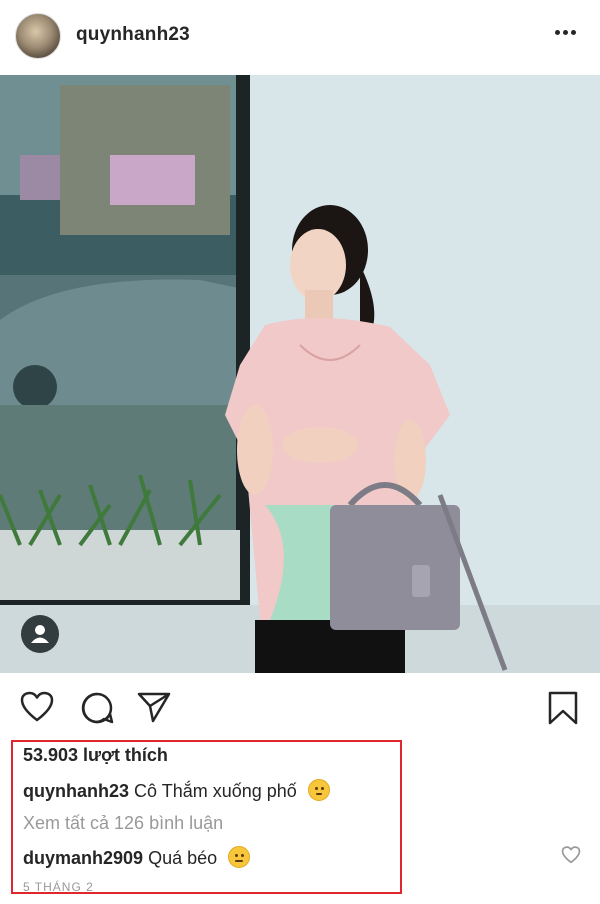 This screenshot has height=904, width=600. I want to click on post-date: 5 THÁNG 2, so click(58, 887).